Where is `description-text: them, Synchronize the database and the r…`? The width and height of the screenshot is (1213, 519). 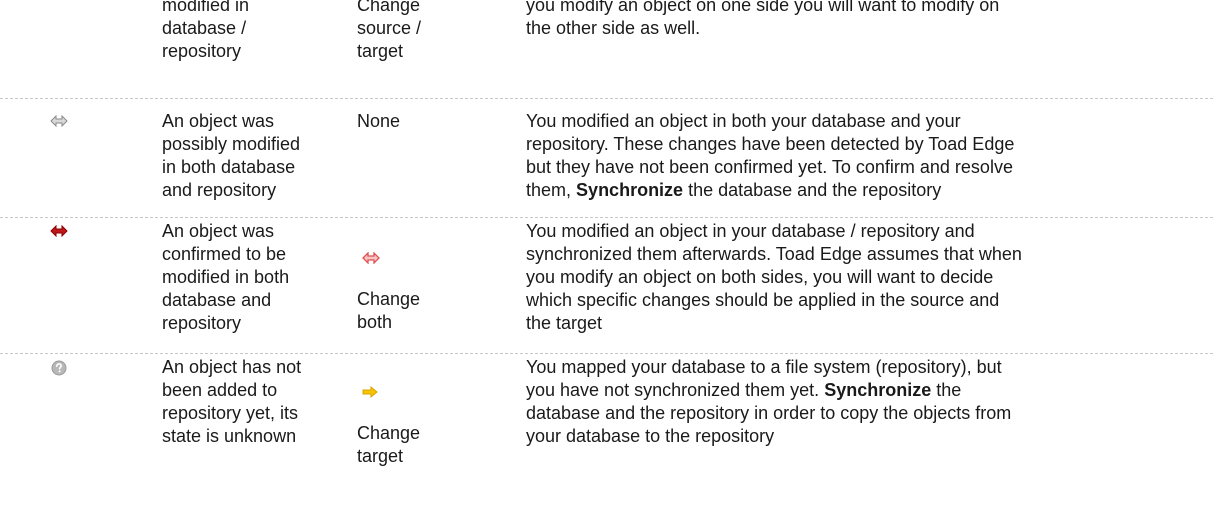
description-text: them, Synchronize the database and the r… is located at coordinates (846, 190).